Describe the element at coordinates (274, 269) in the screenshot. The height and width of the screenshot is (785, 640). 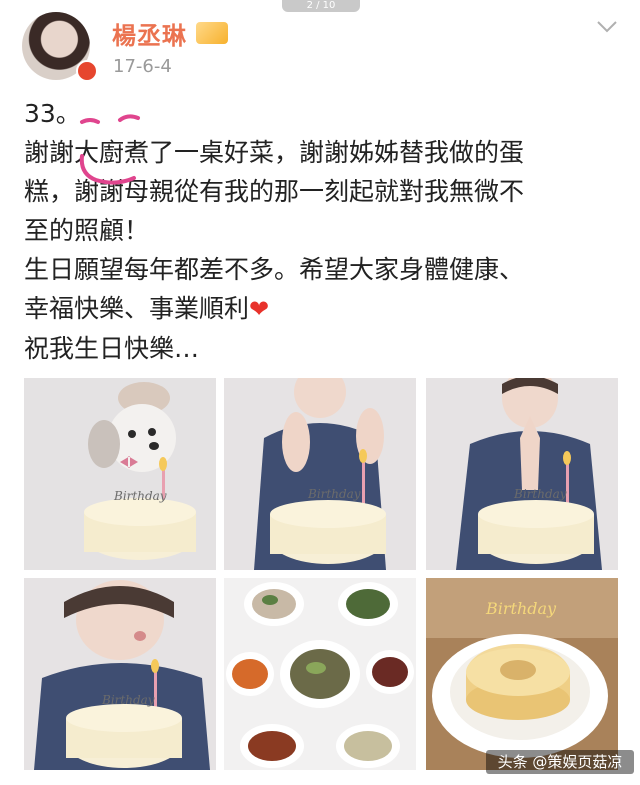
I see `post-line: 生日願望每年都差不多。希望大家身體健康、` at that location.